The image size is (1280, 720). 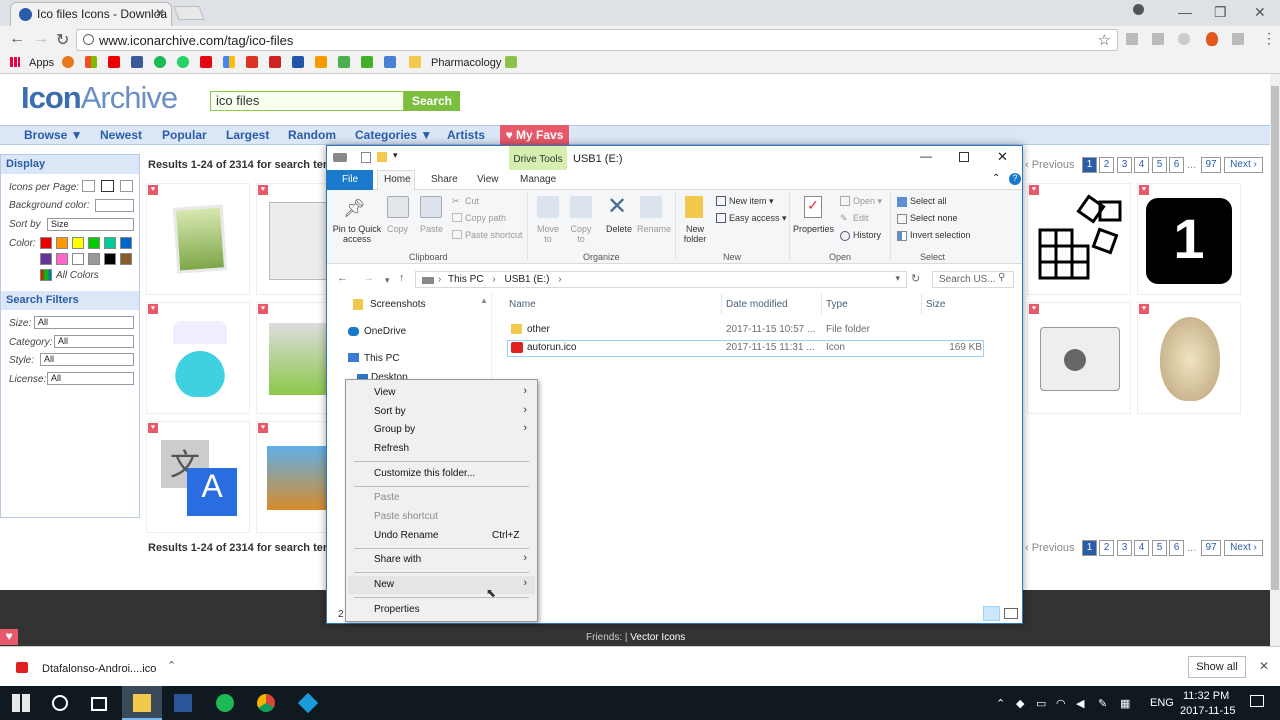 I want to click on close-window-icon: ✕, so click(x=1260, y=12).